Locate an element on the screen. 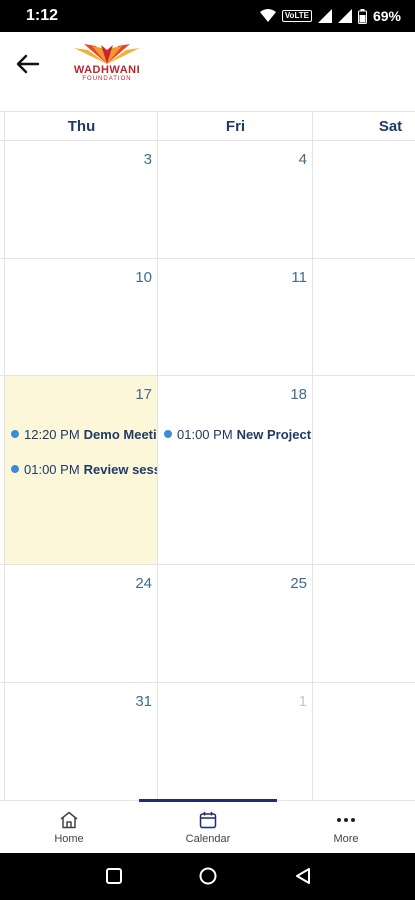  day-cell-other-month: 1 is located at coordinates (235, 741).